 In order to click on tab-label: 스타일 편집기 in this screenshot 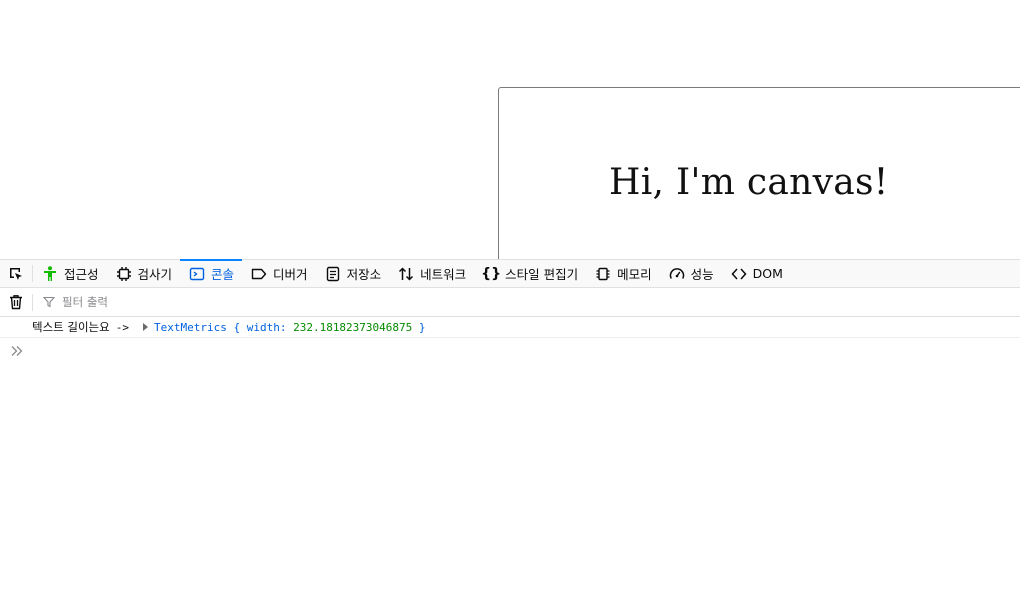, I will do `click(542, 274)`.